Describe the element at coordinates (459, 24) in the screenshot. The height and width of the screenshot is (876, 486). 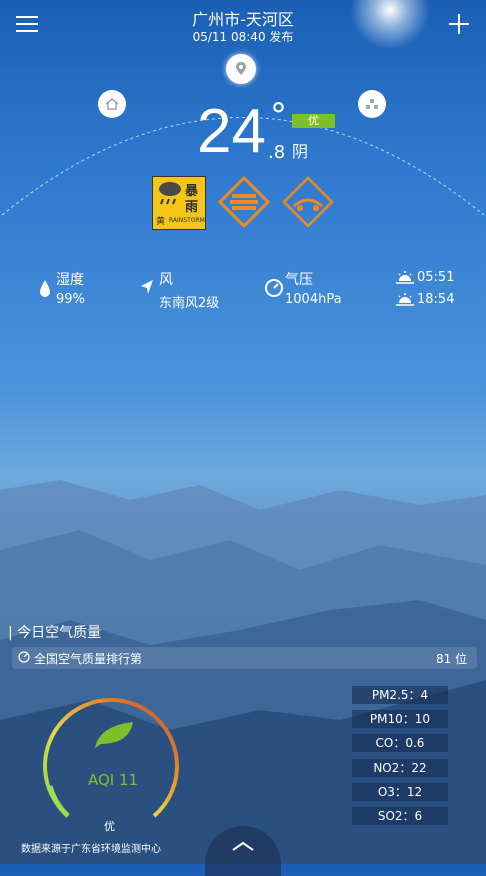
I see `plus-icon` at that location.